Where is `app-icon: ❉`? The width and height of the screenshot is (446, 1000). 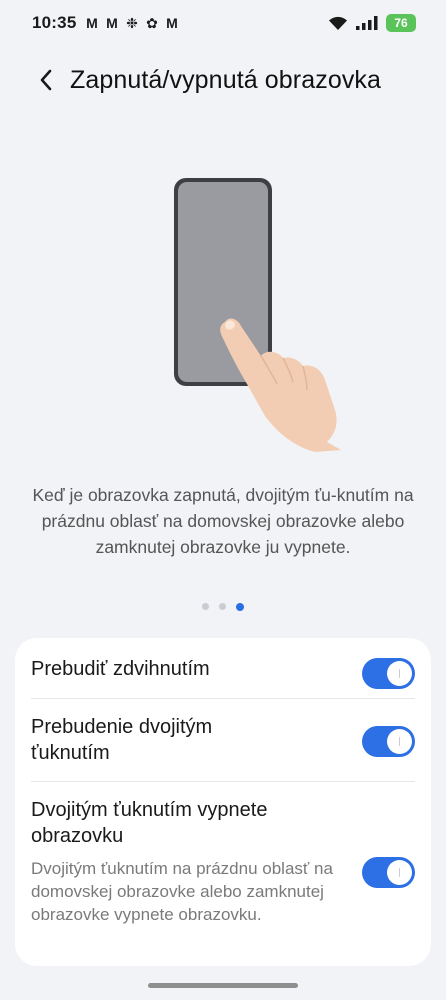 app-icon: ❉ is located at coordinates (132, 22).